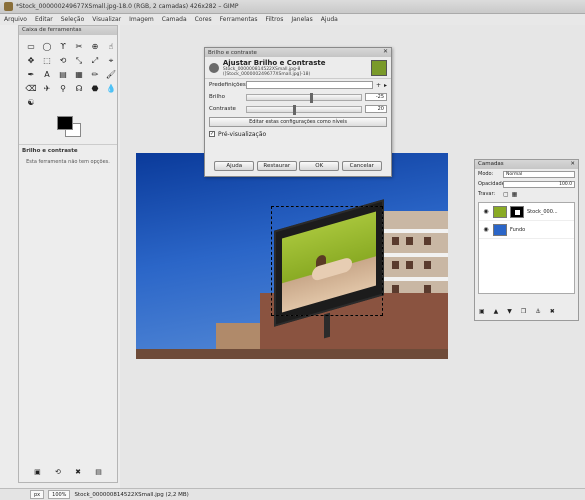 The width and height of the screenshot is (585, 500). I want to click on selection-marquee, so click(327, 261).